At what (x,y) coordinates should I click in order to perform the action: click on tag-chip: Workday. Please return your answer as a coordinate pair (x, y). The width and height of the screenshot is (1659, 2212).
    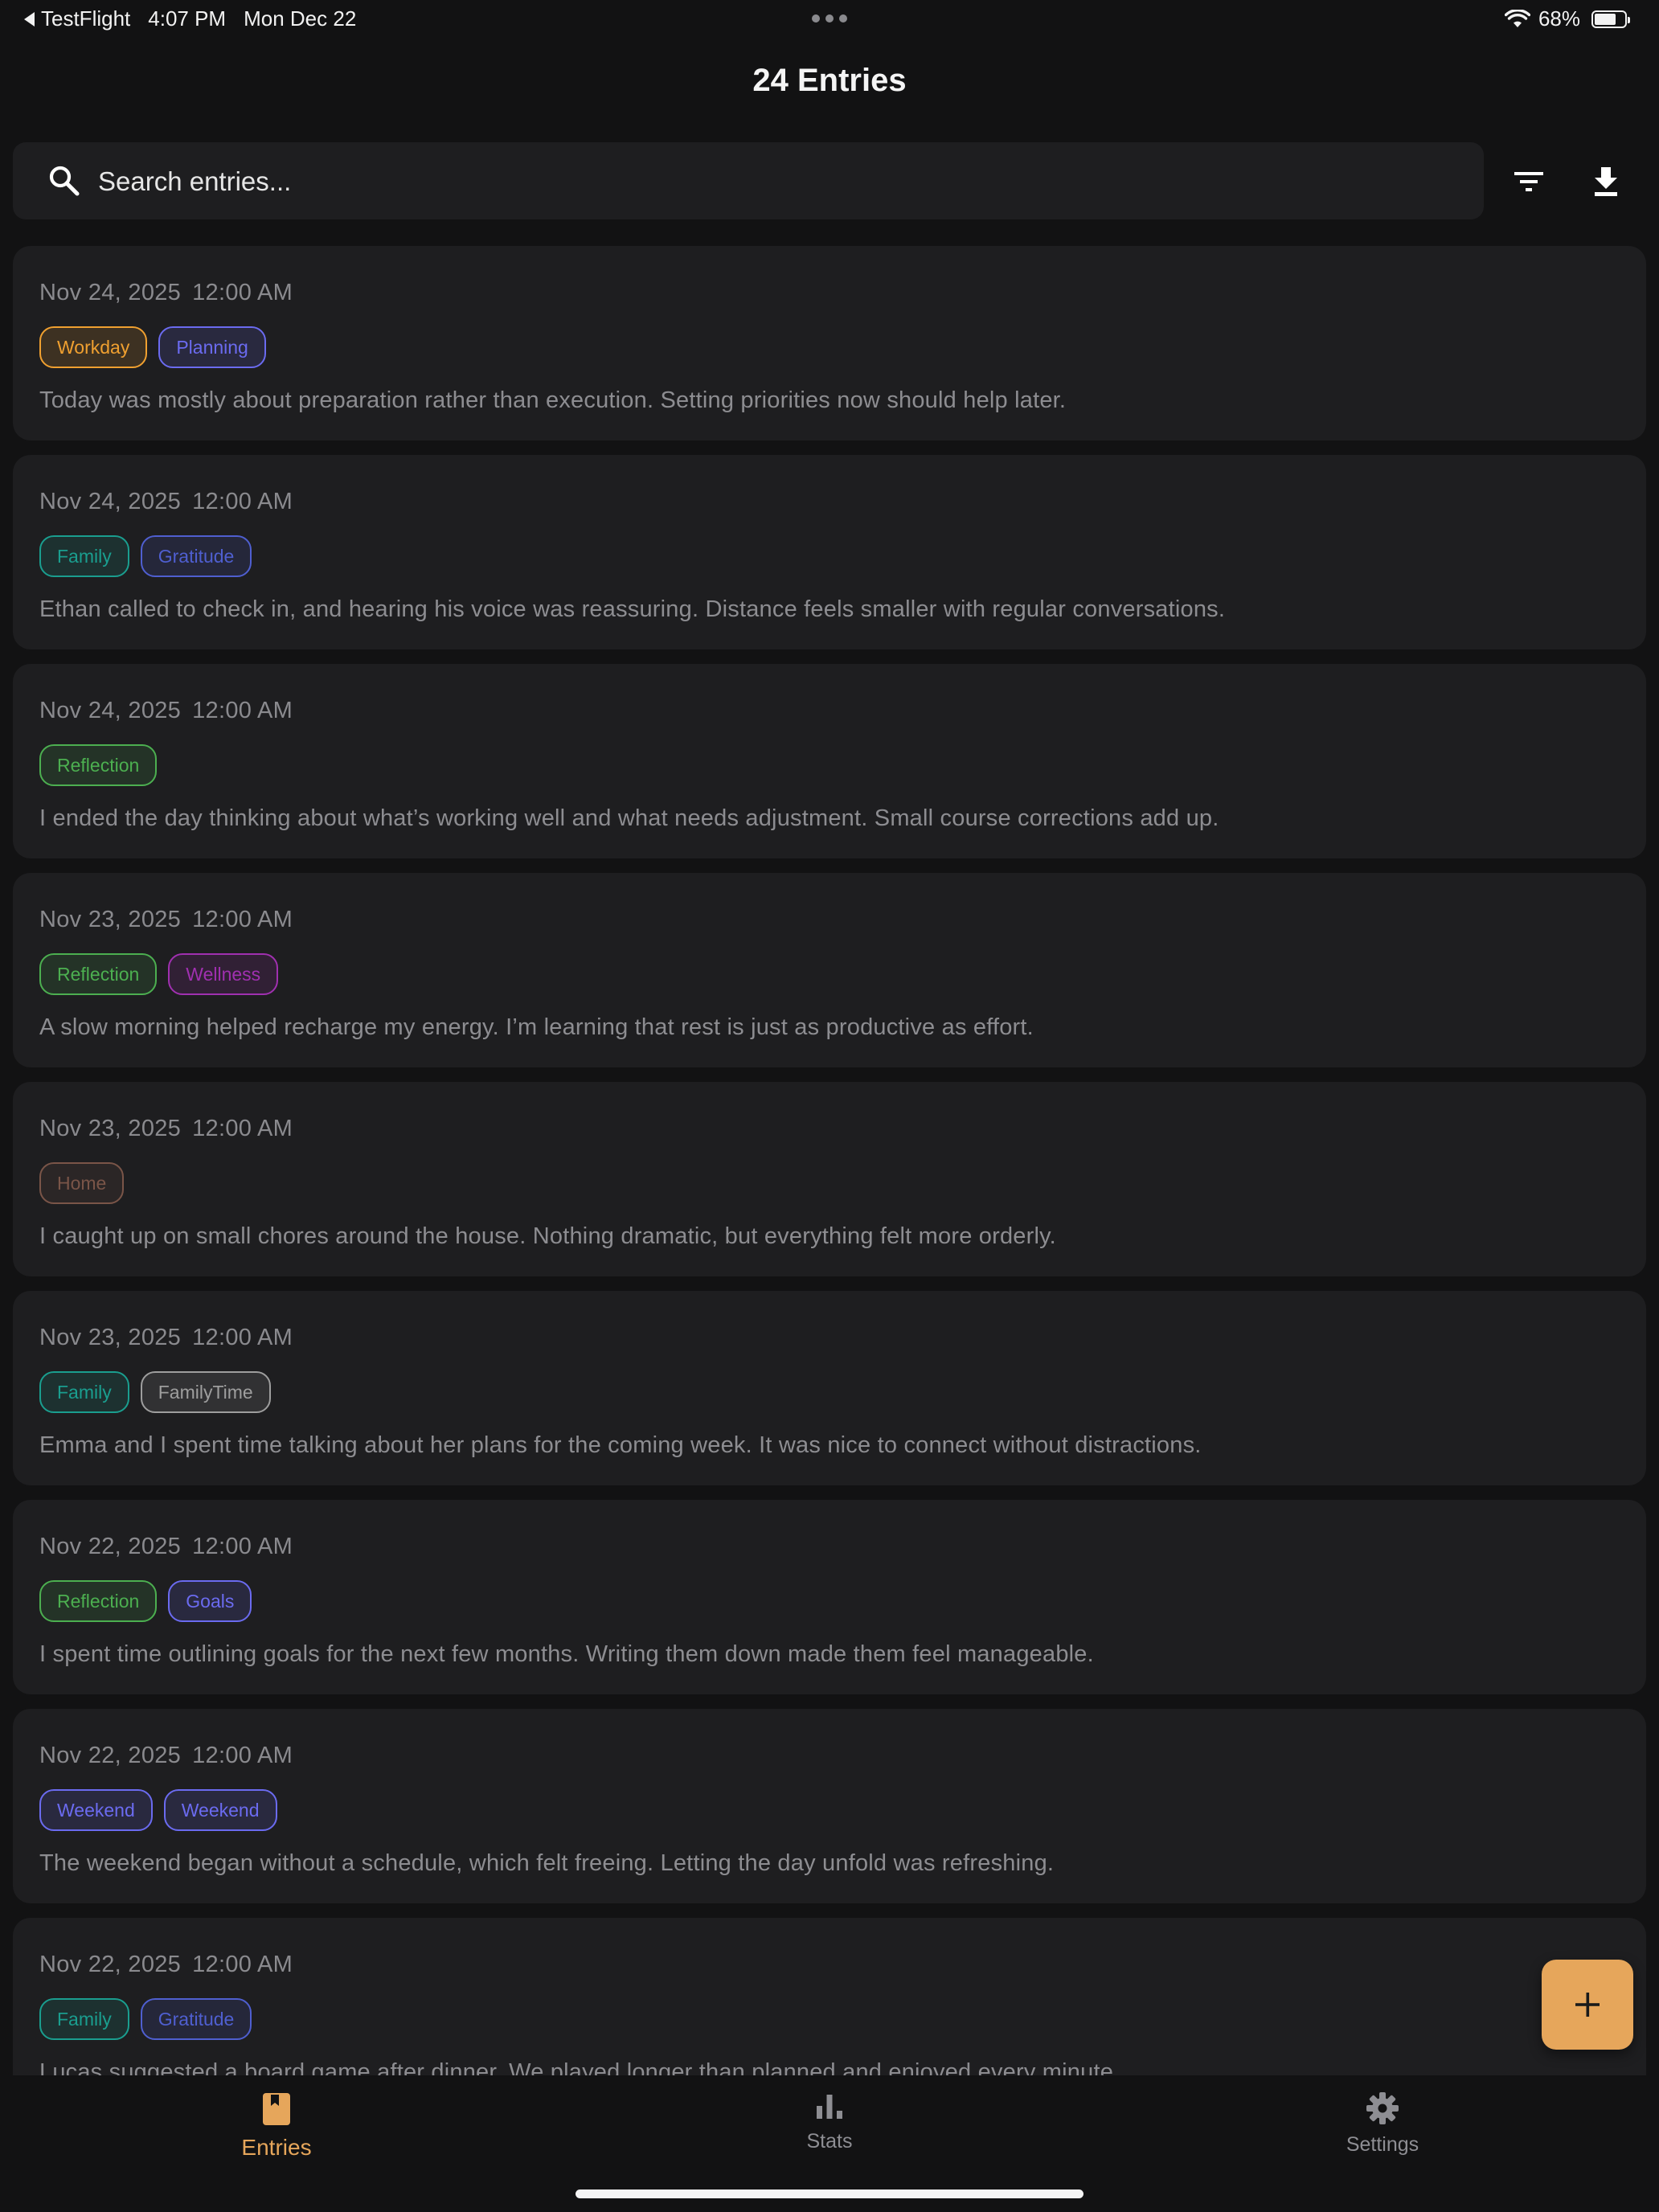
    Looking at the image, I should click on (93, 347).